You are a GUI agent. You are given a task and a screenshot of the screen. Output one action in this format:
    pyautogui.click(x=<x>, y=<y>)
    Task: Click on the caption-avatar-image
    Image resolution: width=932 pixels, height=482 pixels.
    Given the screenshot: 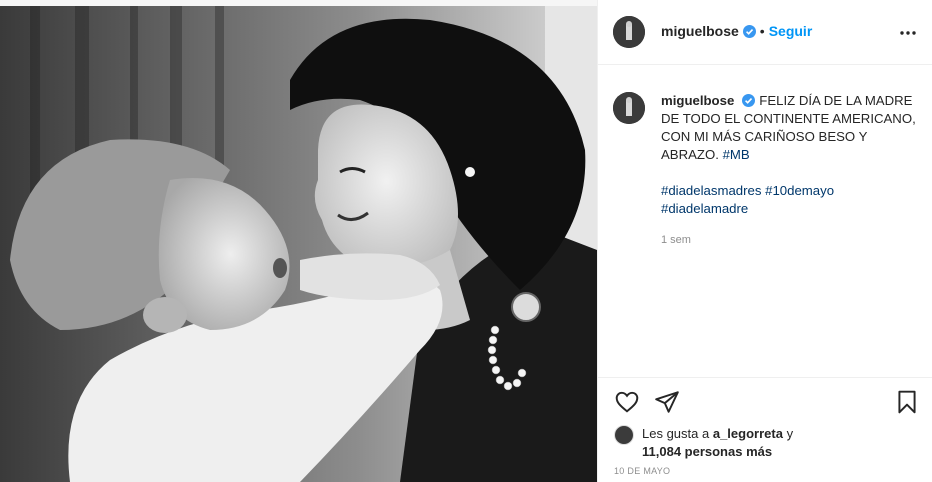 What is the action you would take?
    pyautogui.click(x=629, y=108)
    